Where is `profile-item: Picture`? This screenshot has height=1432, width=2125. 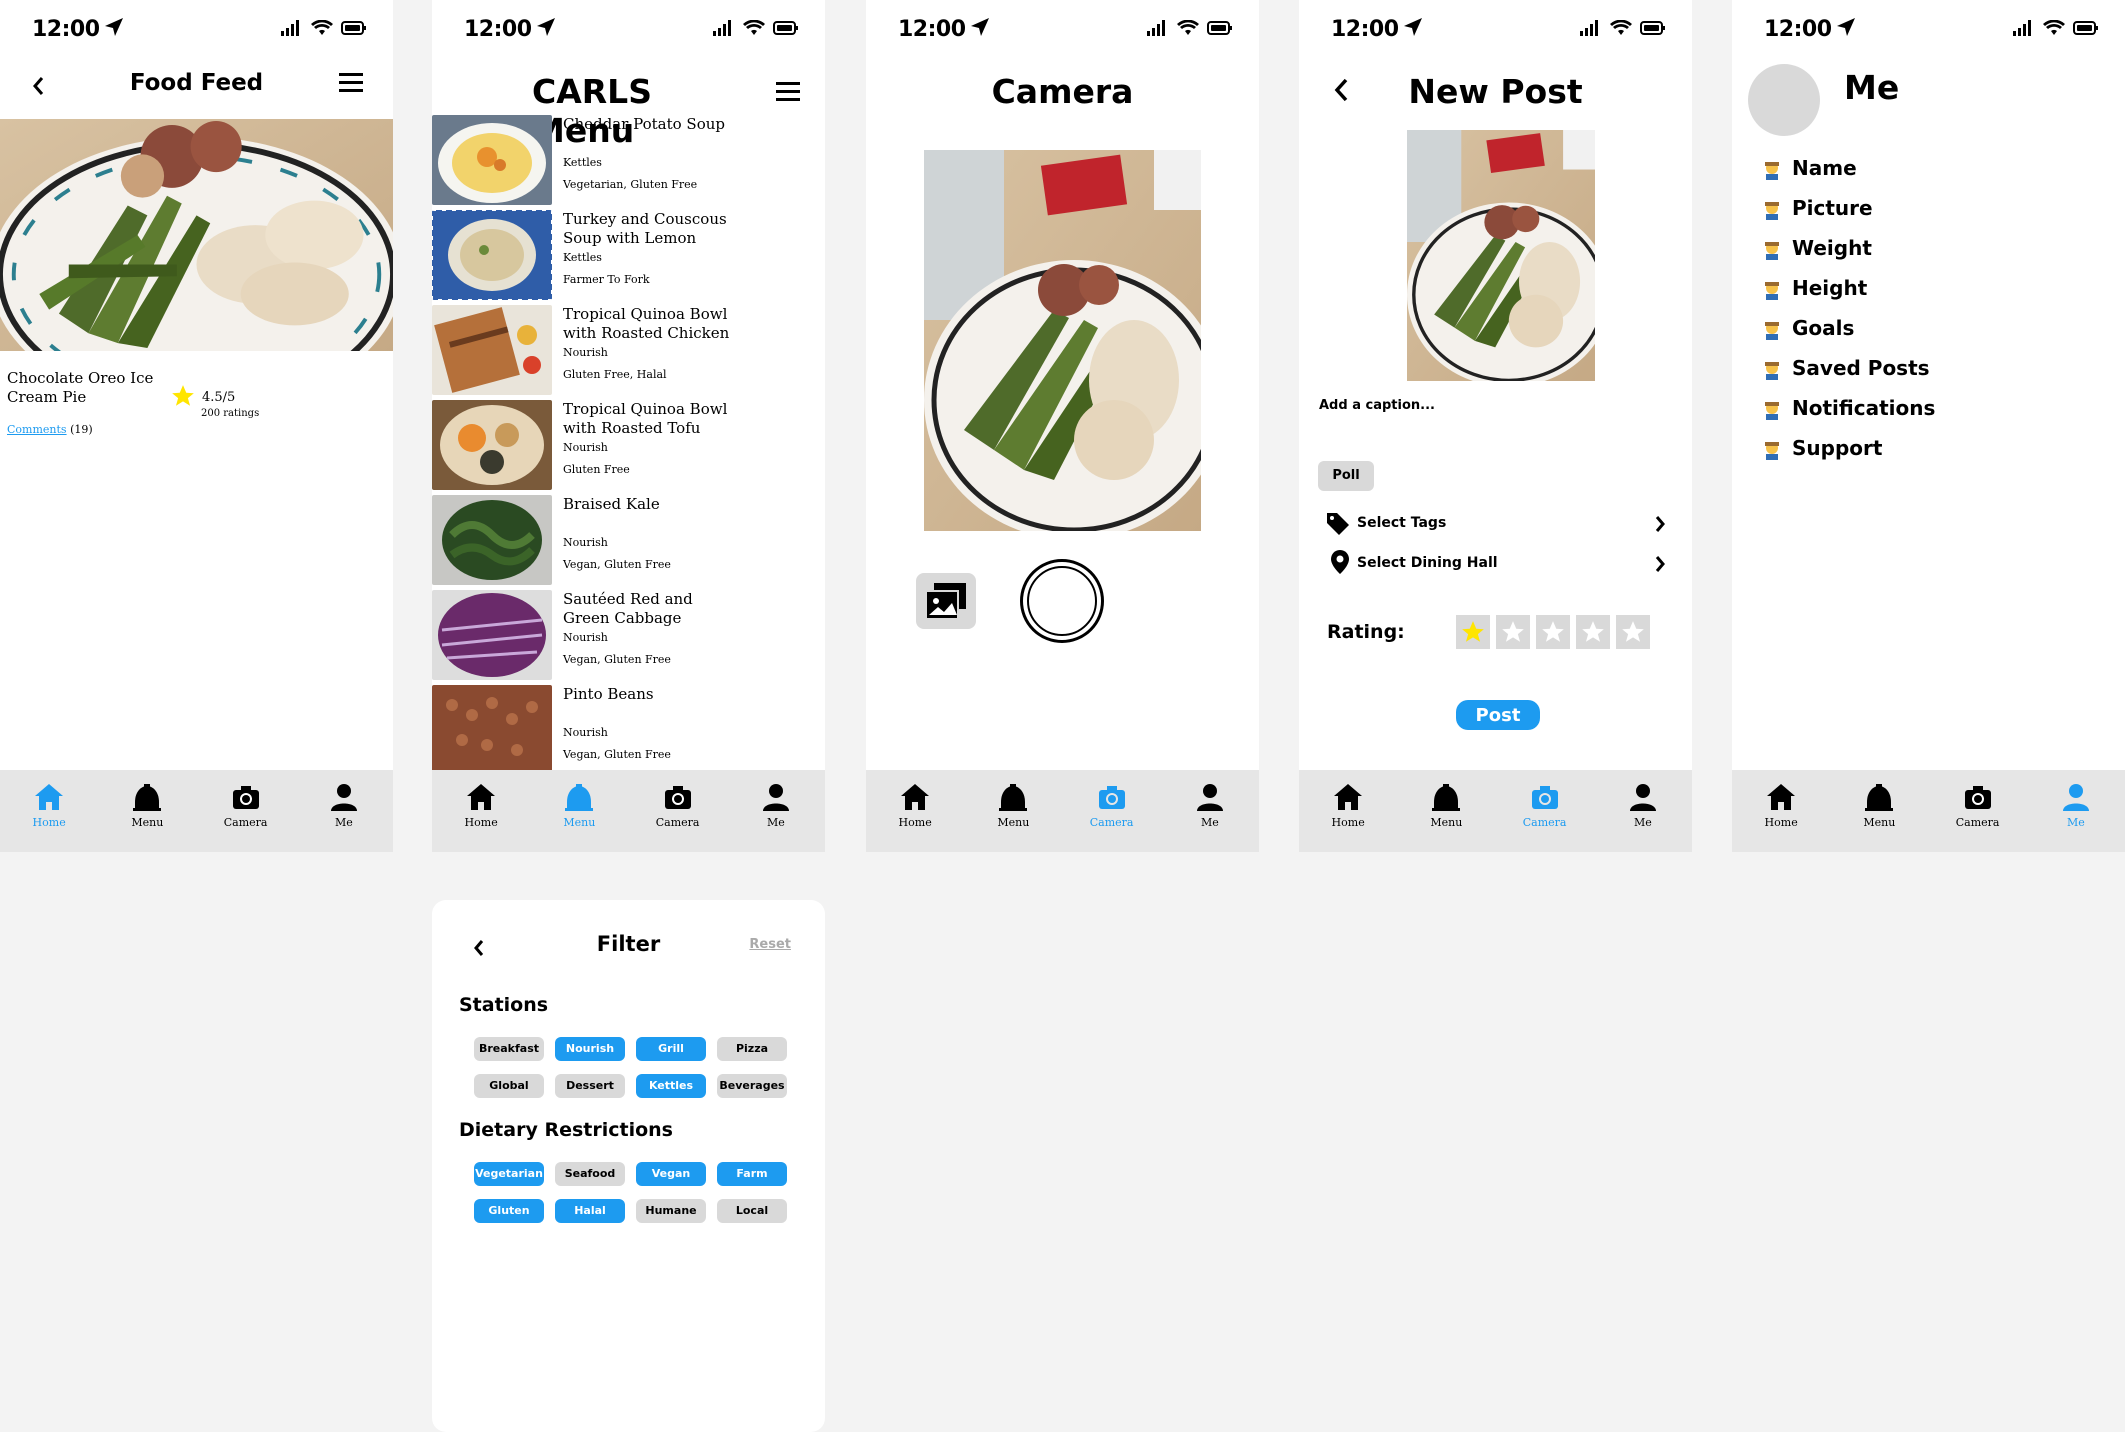 profile-item: Picture is located at coordinates (1817, 211).